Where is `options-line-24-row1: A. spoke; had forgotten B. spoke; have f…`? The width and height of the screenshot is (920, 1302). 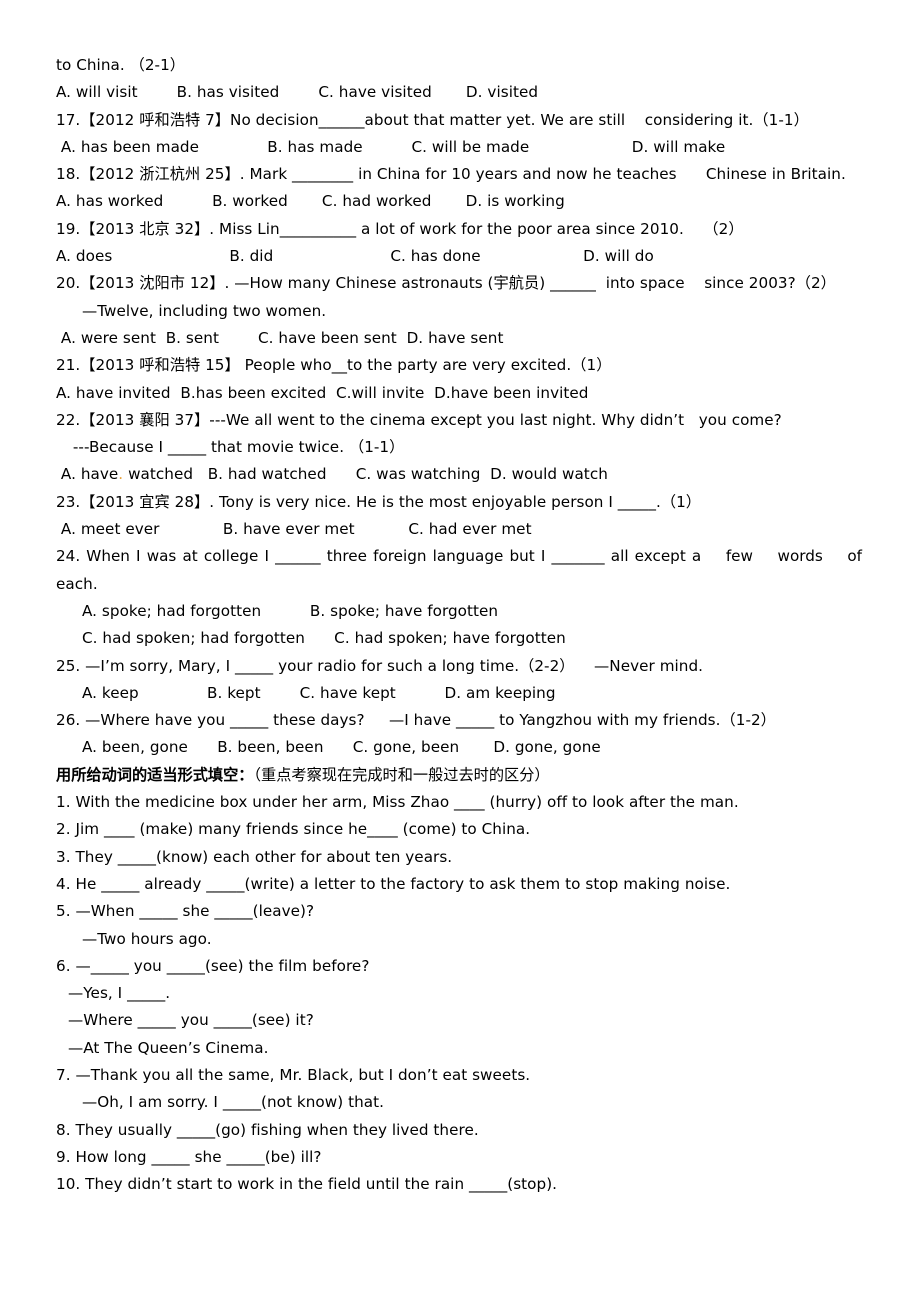
options-line-24-row1: A. spoke; had forgotten B. spoke; have f… is located at coordinates (290, 610).